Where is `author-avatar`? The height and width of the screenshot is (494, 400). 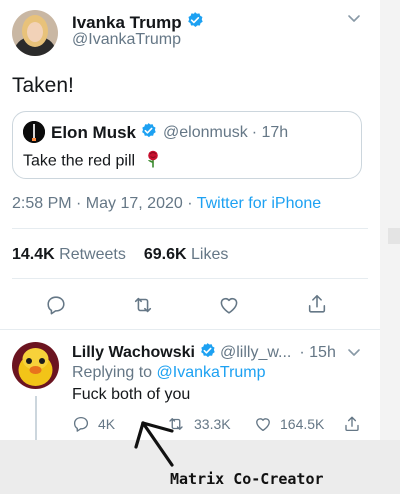
author-avatar is located at coordinates (35, 33).